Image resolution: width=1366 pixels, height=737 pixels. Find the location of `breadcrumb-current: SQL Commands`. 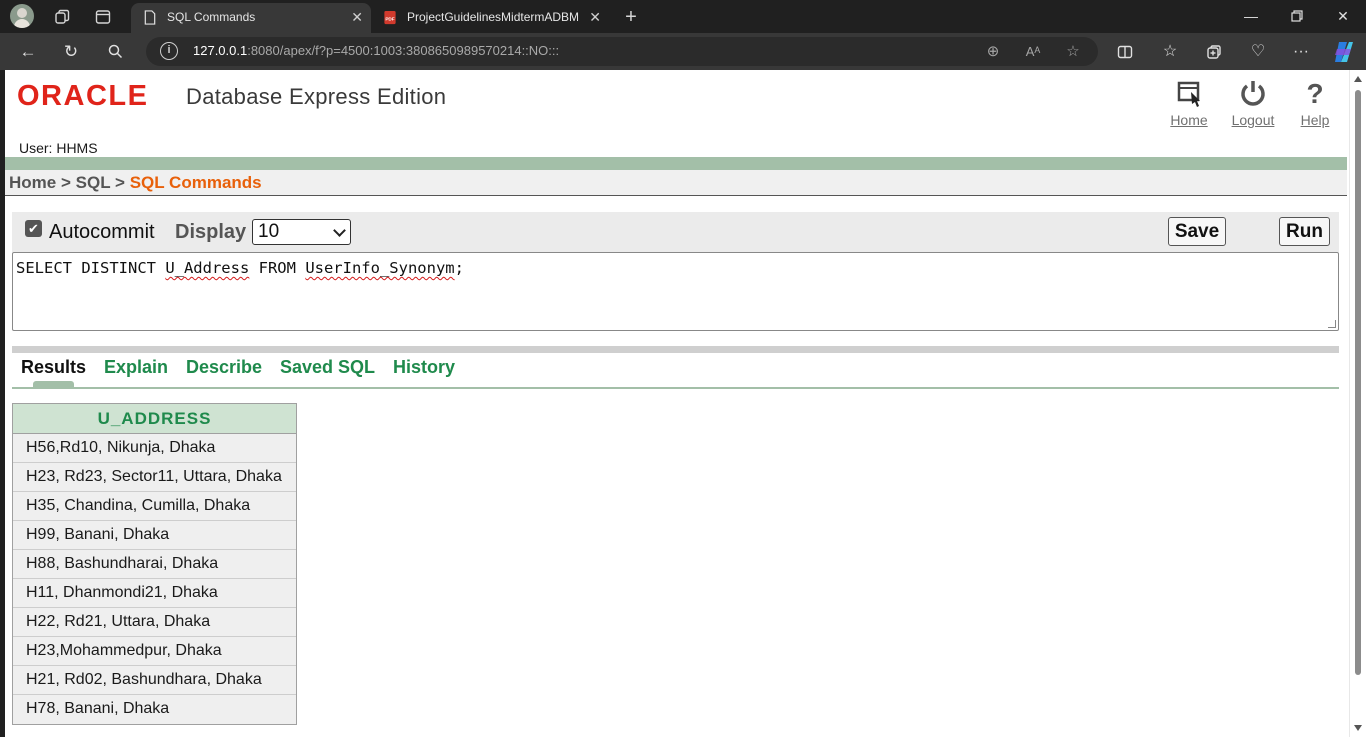

breadcrumb-current: SQL Commands is located at coordinates (195, 182).